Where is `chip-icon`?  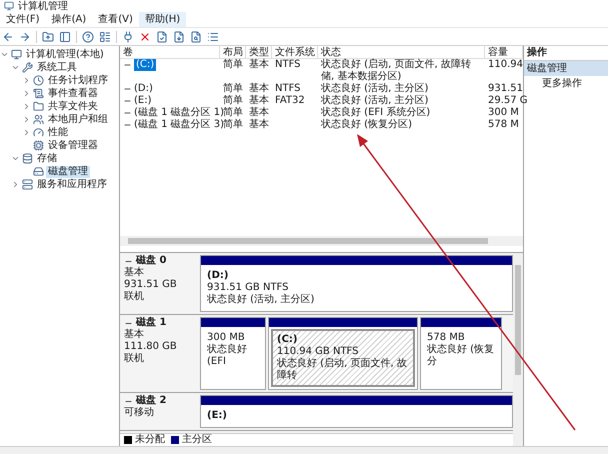 chip-icon is located at coordinates (38, 145).